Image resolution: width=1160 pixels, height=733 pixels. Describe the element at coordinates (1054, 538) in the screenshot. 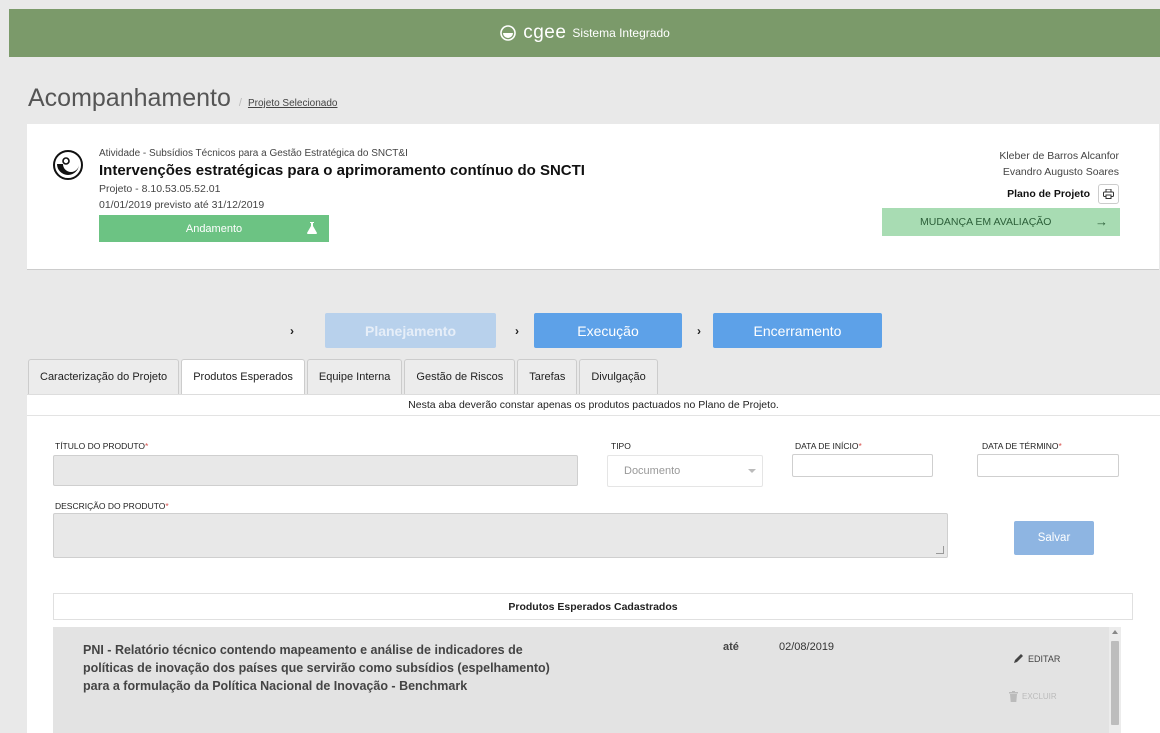

I see `save-button: Salvar` at that location.